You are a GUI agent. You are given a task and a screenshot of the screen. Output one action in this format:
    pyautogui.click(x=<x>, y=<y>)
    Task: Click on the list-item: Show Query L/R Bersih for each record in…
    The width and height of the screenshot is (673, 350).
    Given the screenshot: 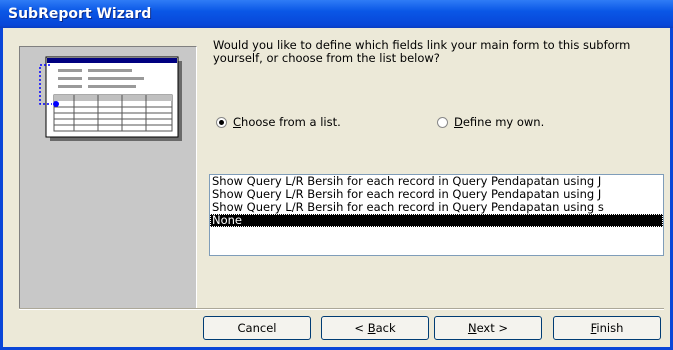 What is the action you would take?
    pyautogui.click(x=436, y=207)
    